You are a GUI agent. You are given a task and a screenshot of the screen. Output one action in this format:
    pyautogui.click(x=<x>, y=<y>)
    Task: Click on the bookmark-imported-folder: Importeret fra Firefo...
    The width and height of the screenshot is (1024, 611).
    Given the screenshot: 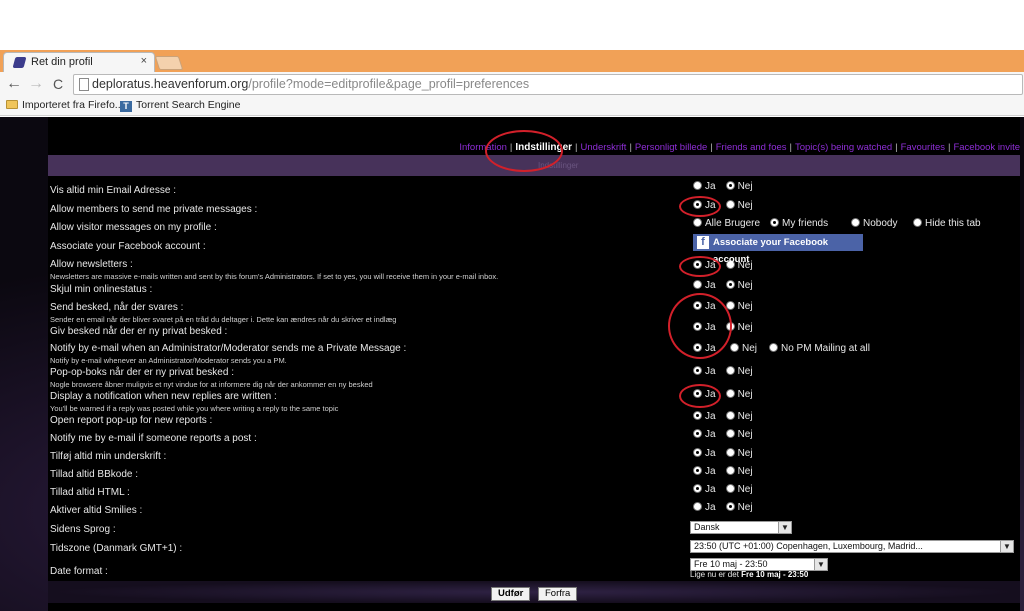 What is the action you would take?
    pyautogui.click(x=65, y=105)
    